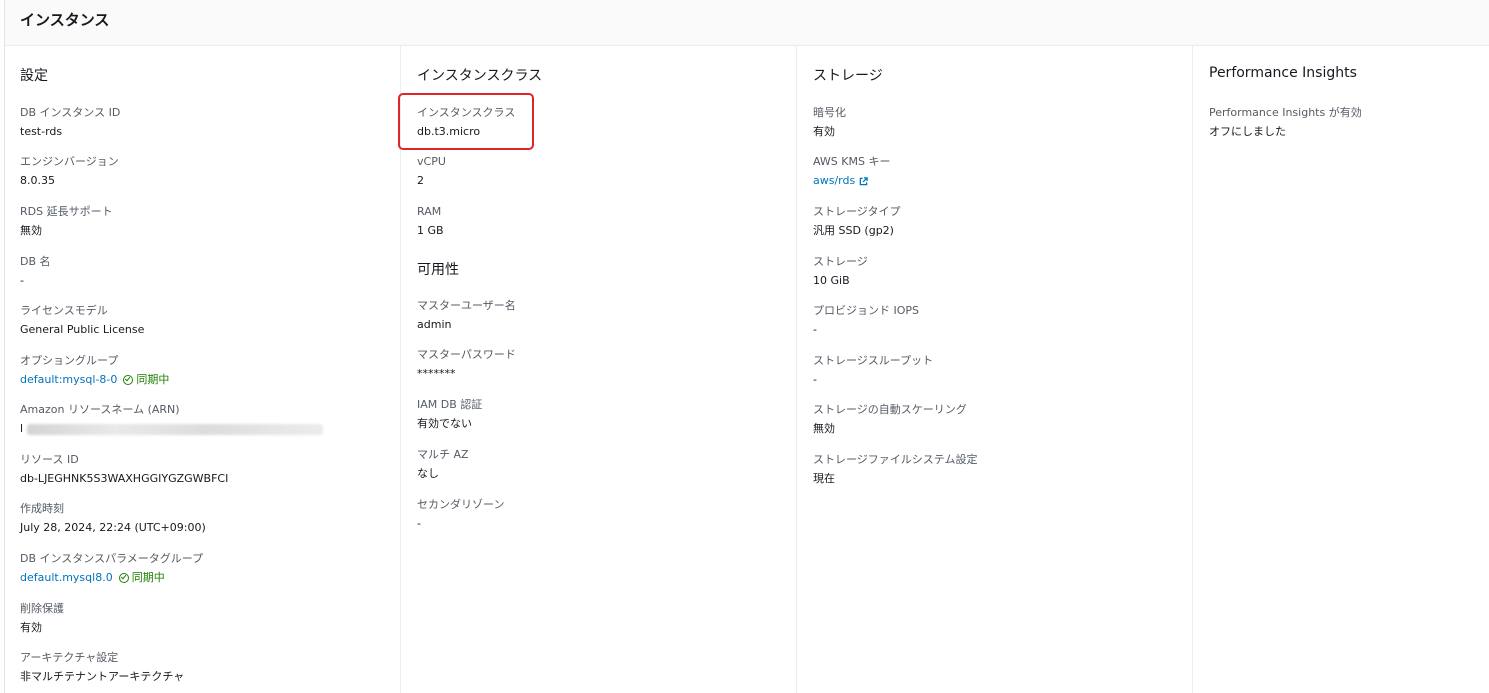 Image resolution: width=1489 pixels, height=693 pixels. I want to click on field-resource-id: リソース ID db-LJEGHNK5S3WAXHGGIYGZGWBFCI, so click(124, 469).